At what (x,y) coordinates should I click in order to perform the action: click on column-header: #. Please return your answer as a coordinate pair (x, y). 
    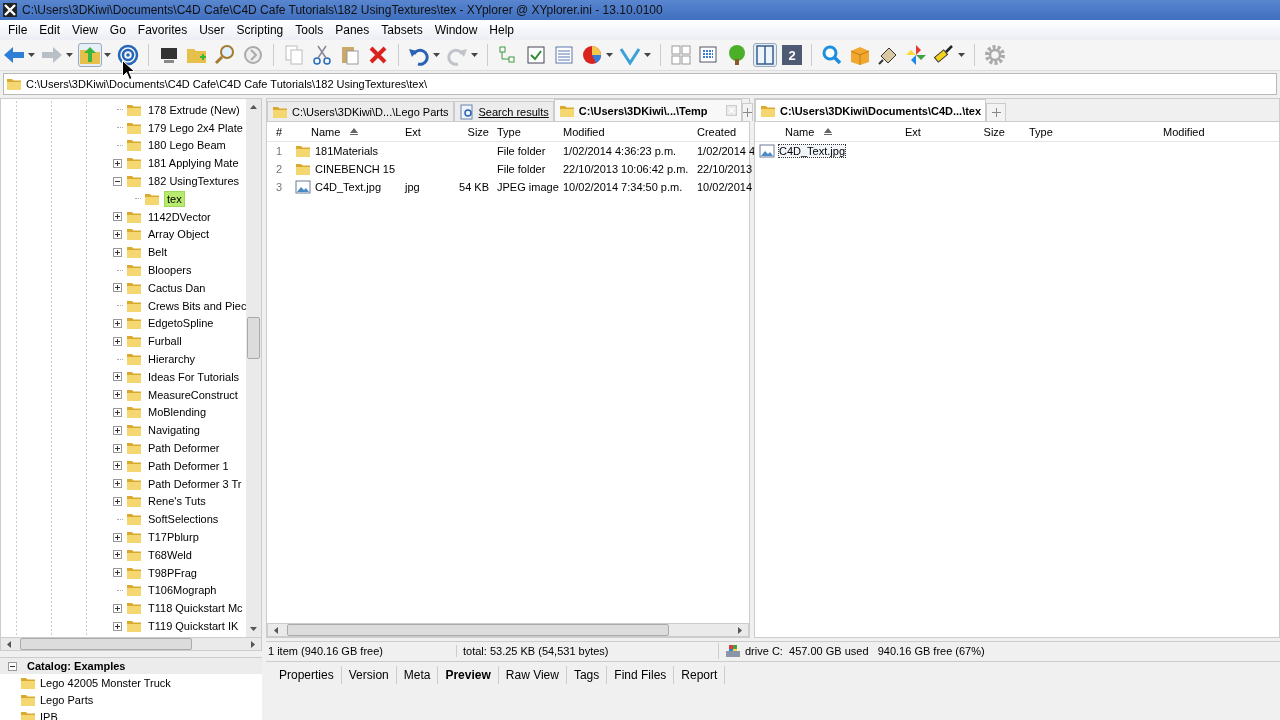
    Looking at the image, I should click on (279, 131).